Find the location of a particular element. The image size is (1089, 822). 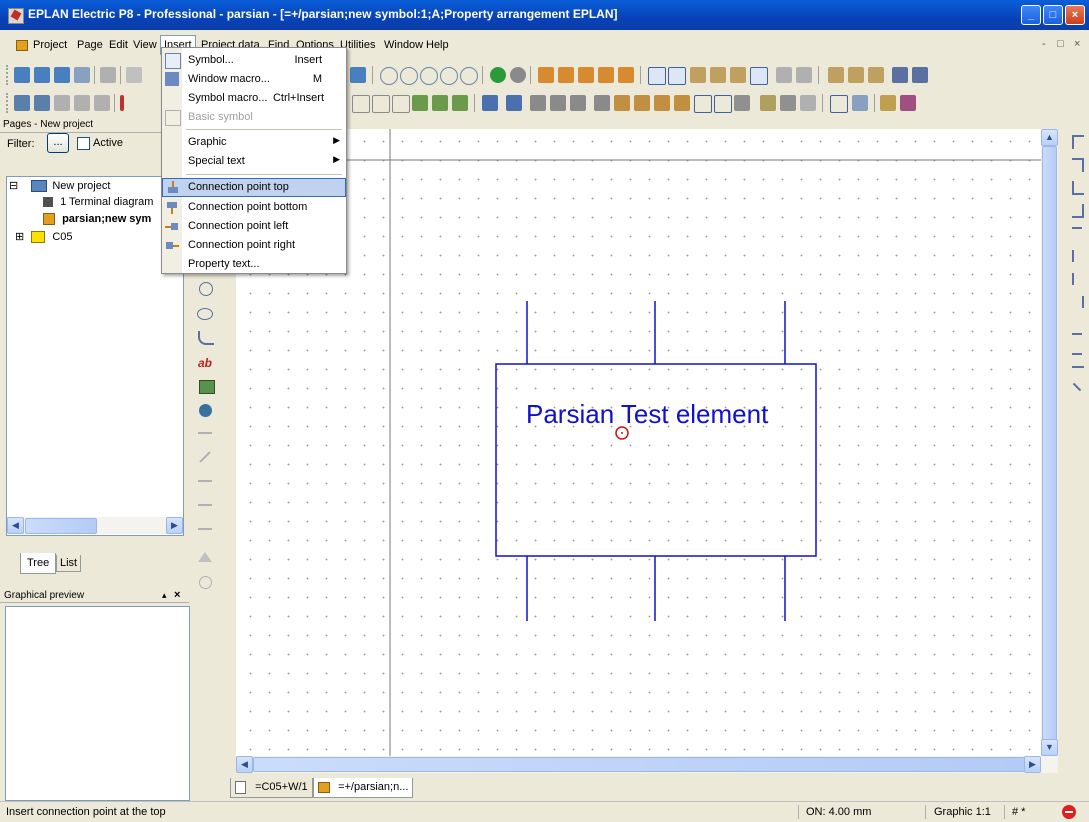

plug-icon is located at coordinates (586, 75).